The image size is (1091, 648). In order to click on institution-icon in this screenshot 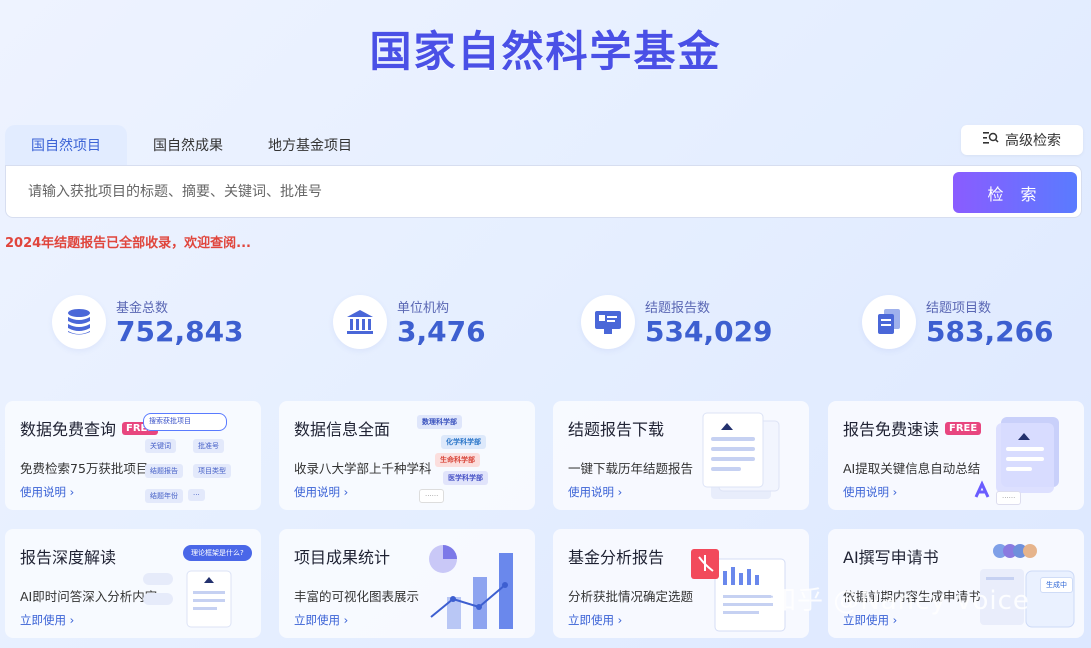, I will do `click(360, 322)`.